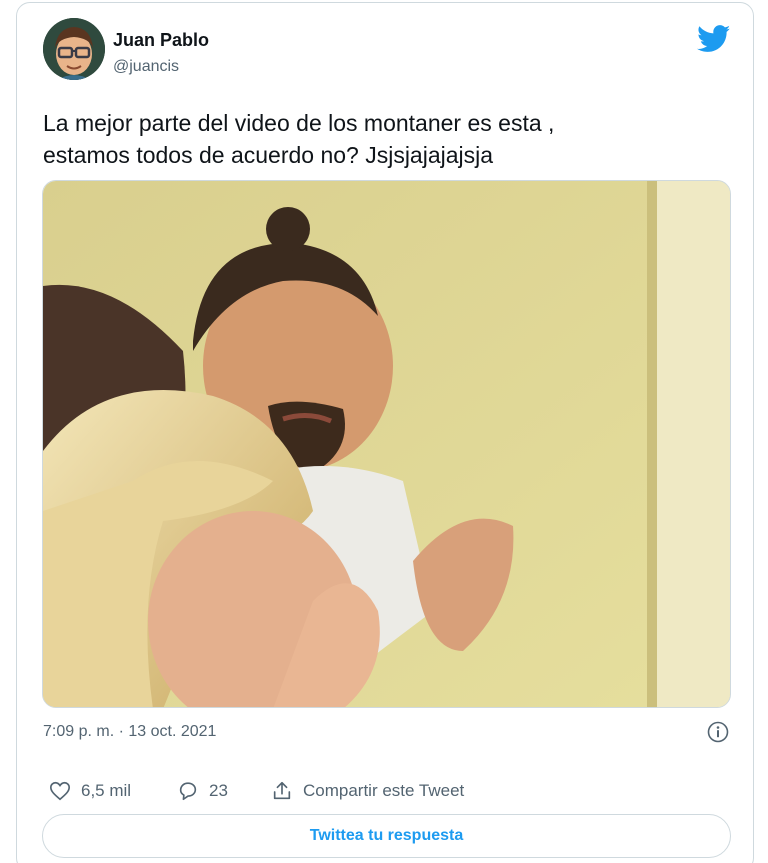  What do you see at coordinates (282, 790) in the screenshot?
I see `share-icon` at bounding box center [282, 790].